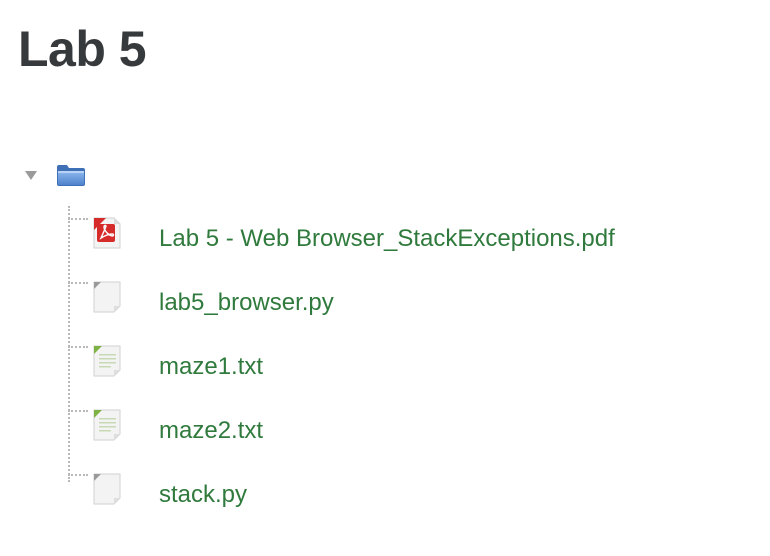 Image resolution: width=770 pixels, height=556 pixels. I want to click on file-link: Lab 5 - Web Browser_StackExceptions.pdf, so click(387, 239).